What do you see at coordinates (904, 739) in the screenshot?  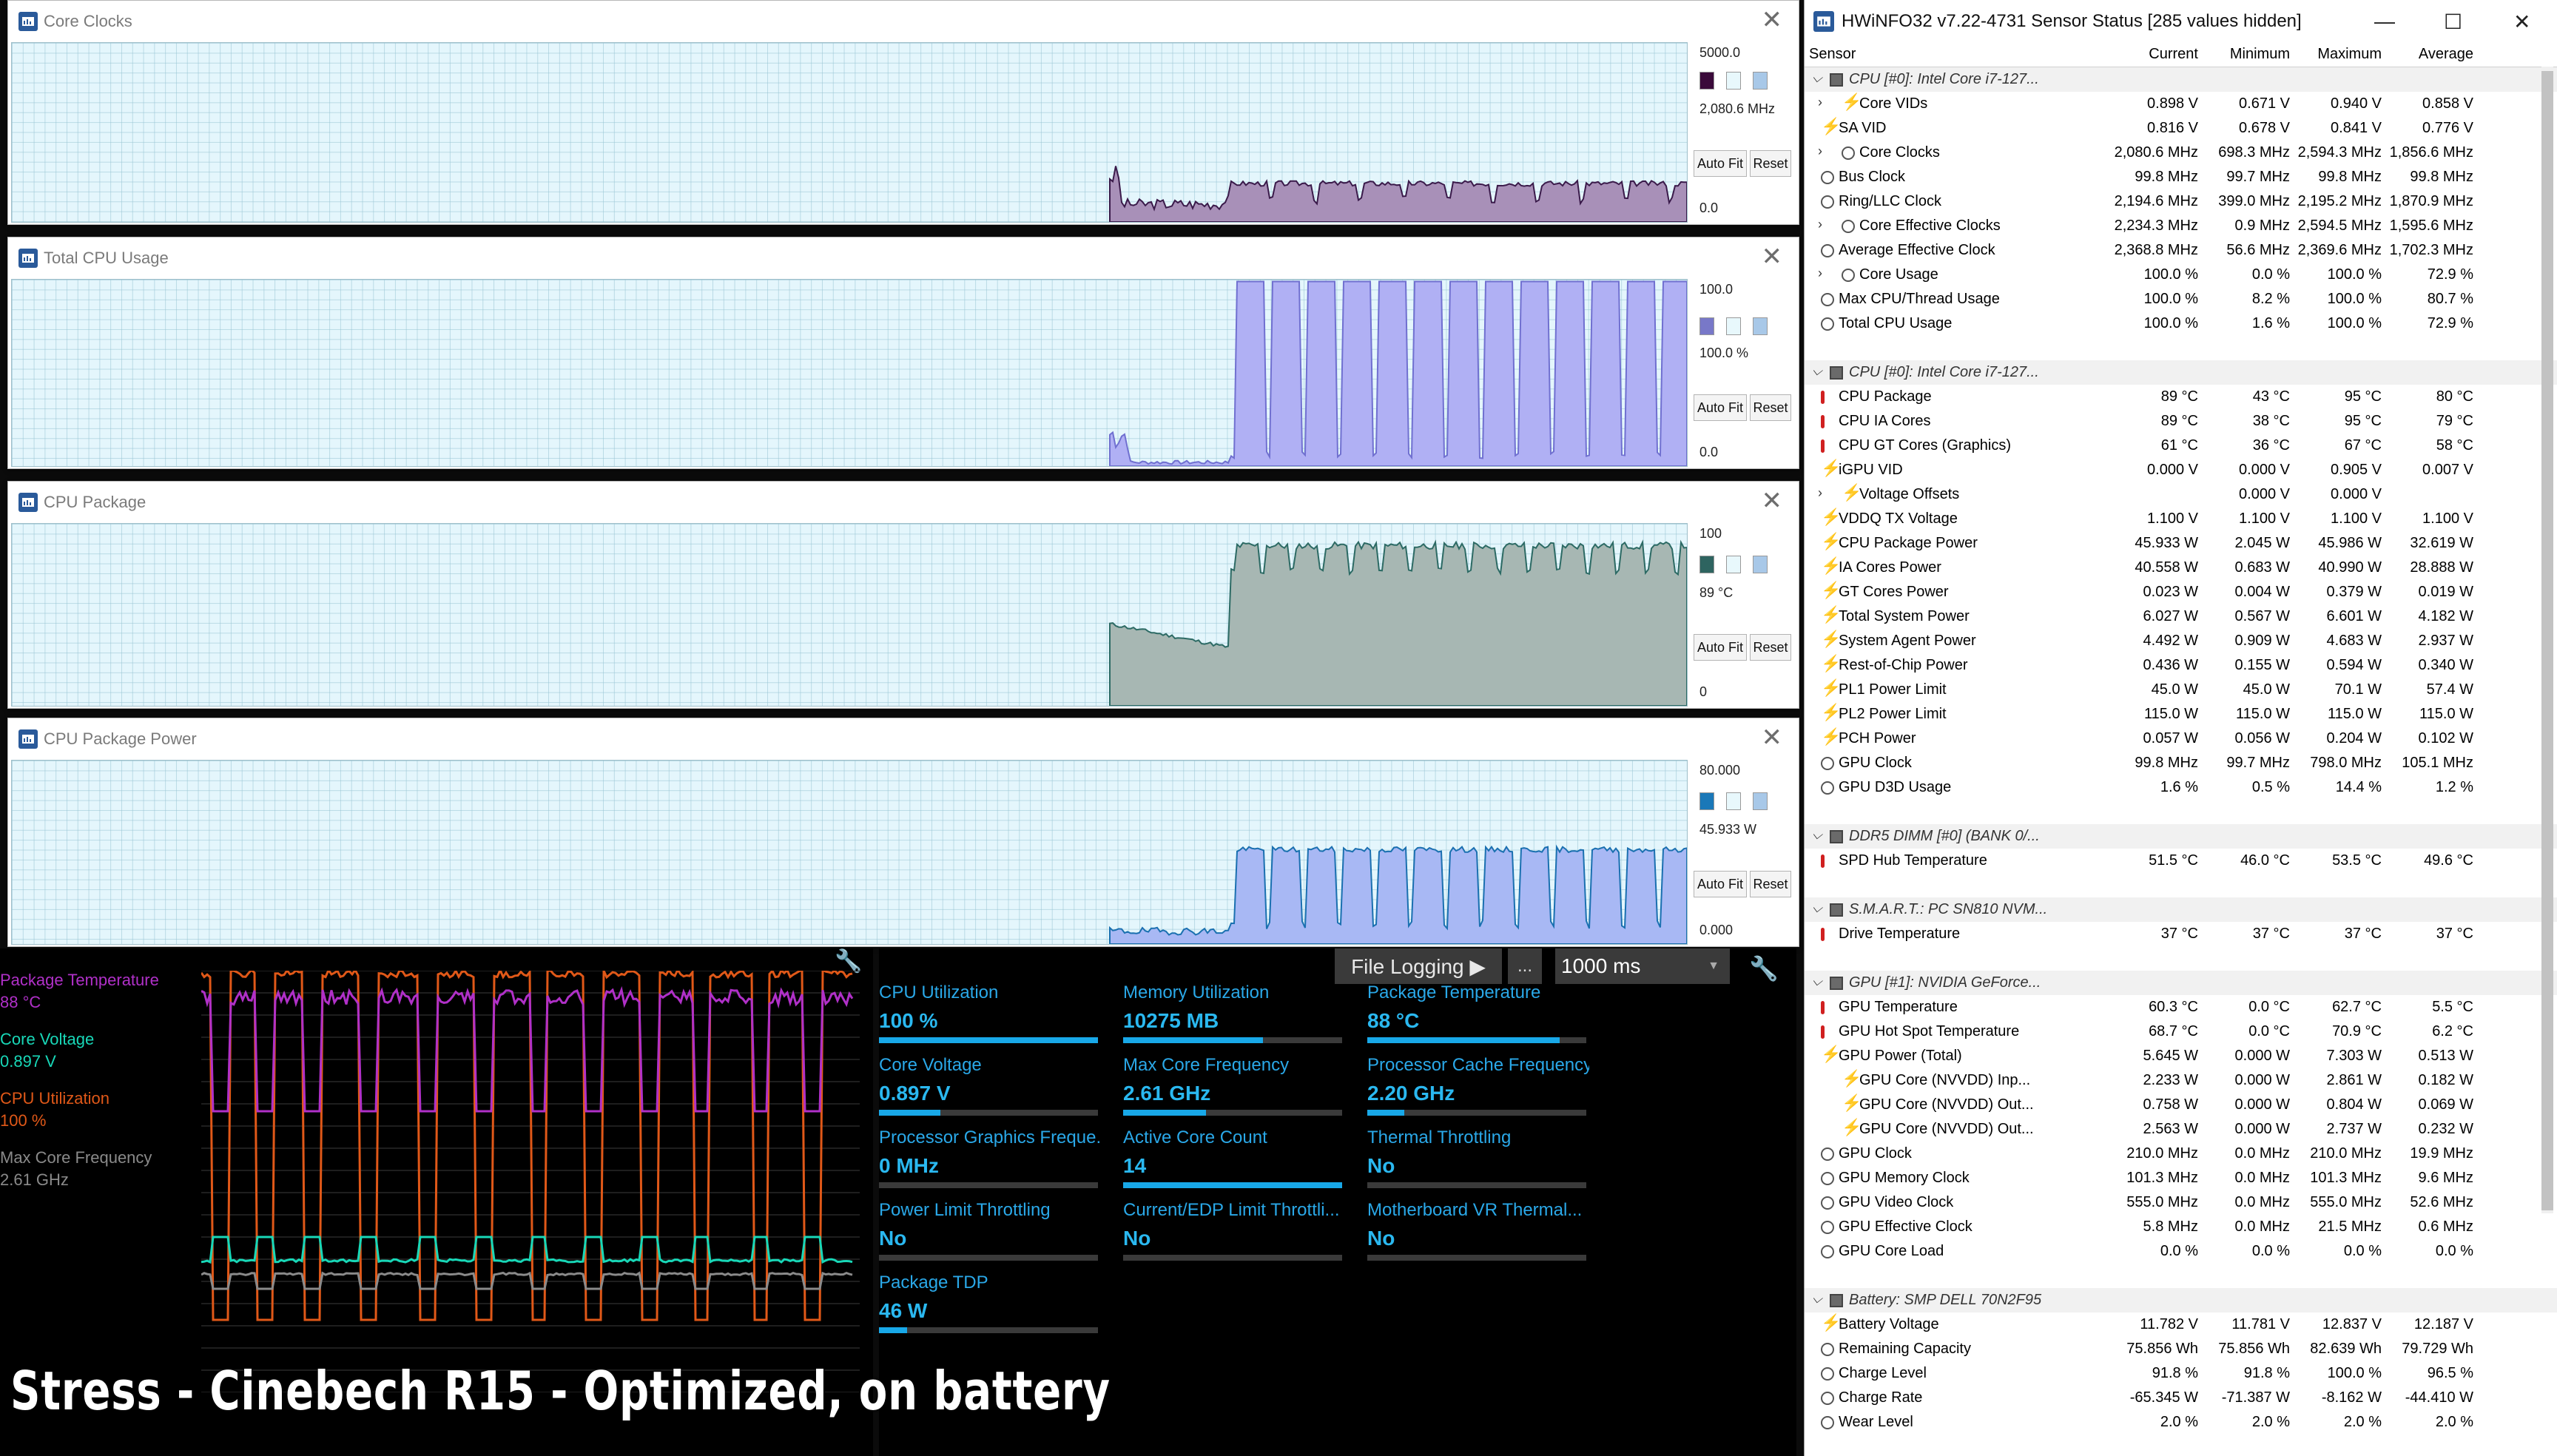 I see `window-titlebar: CPU Package Power ✕` at bounding box center [904, 739].